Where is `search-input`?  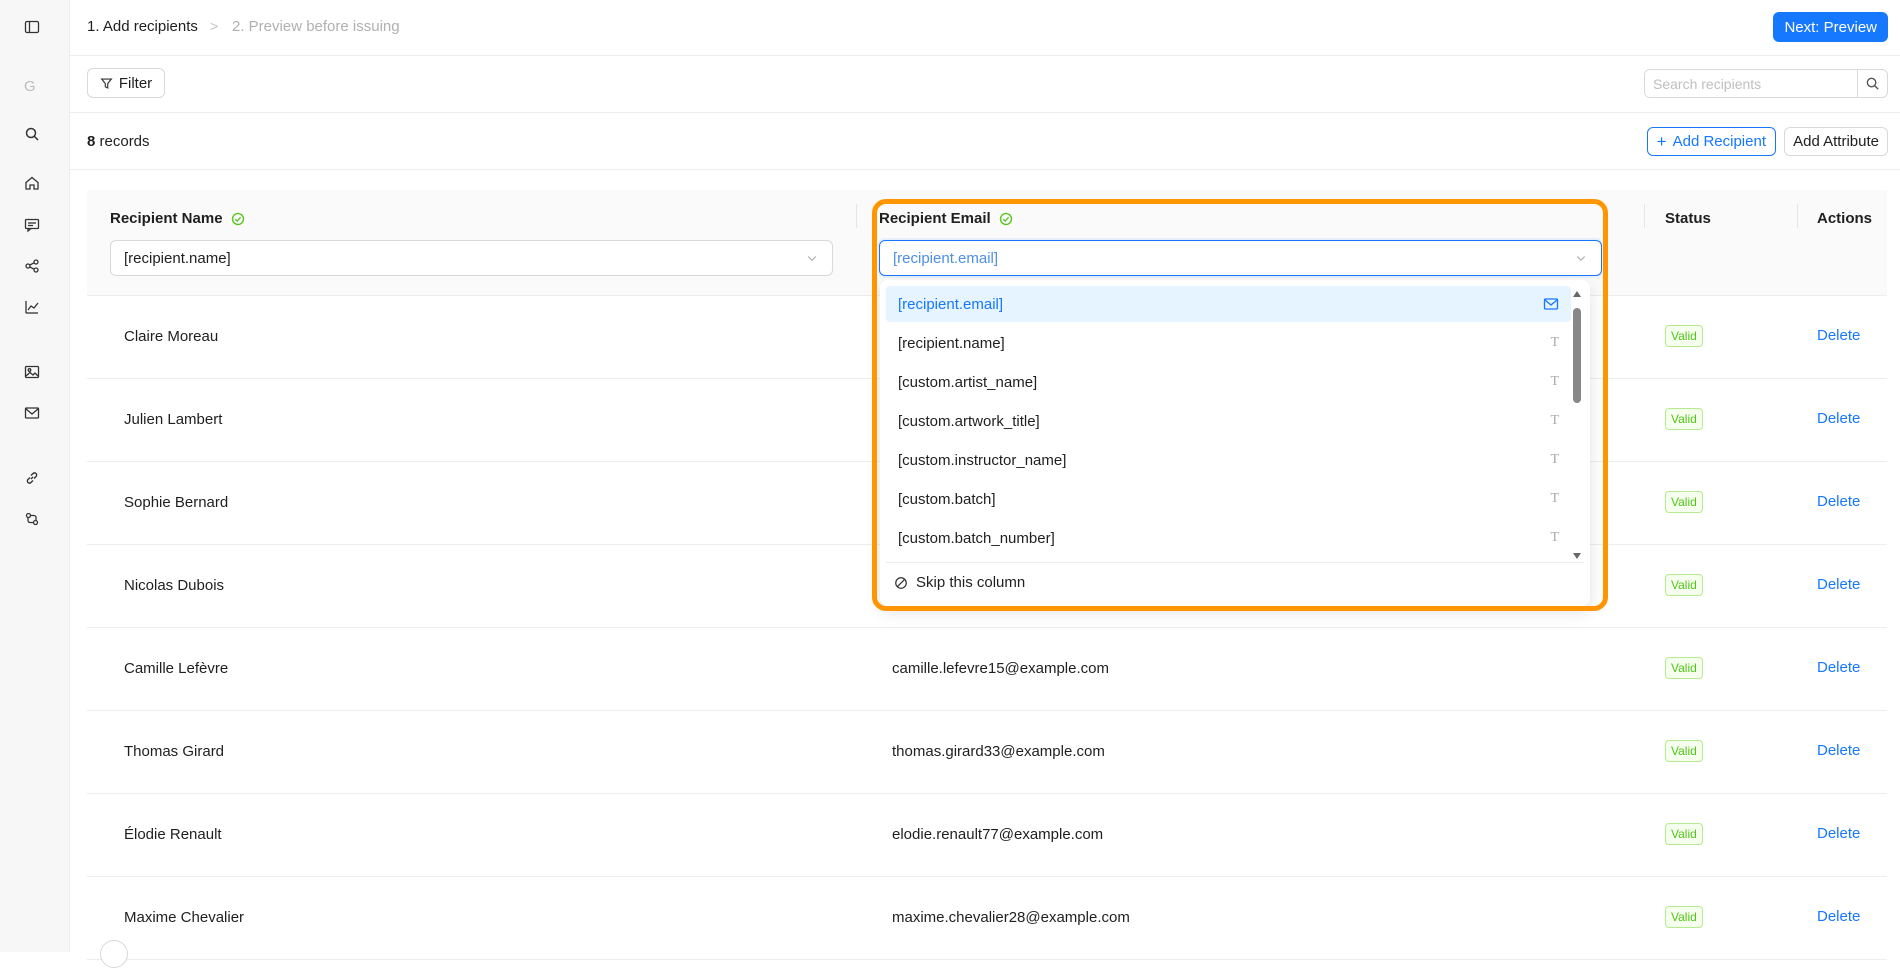
search-input is located at coordinates (1751, 83).